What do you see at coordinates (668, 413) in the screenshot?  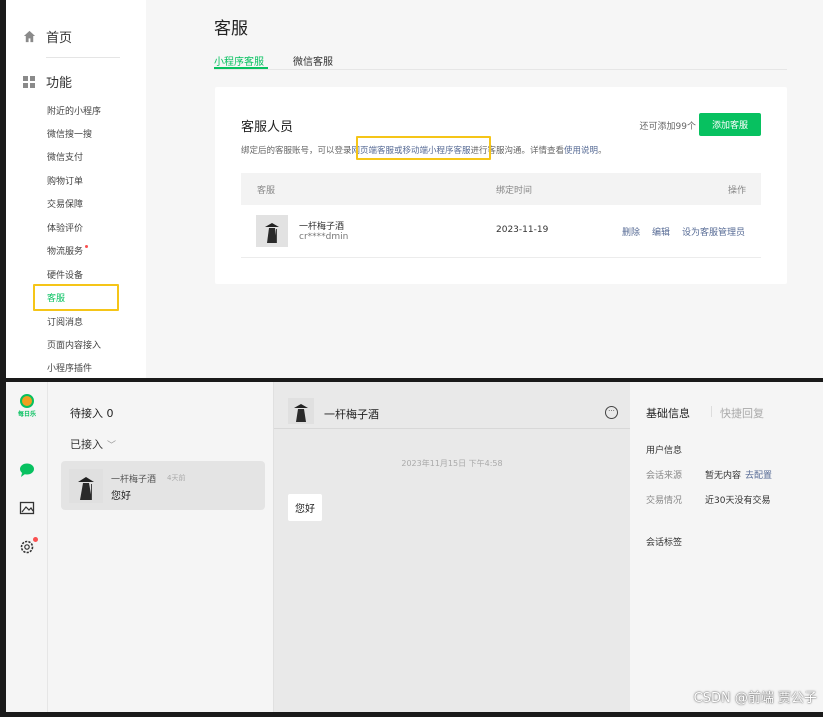 I see `tab-basic-info: 基础信息` at bounding box center [668, 413].